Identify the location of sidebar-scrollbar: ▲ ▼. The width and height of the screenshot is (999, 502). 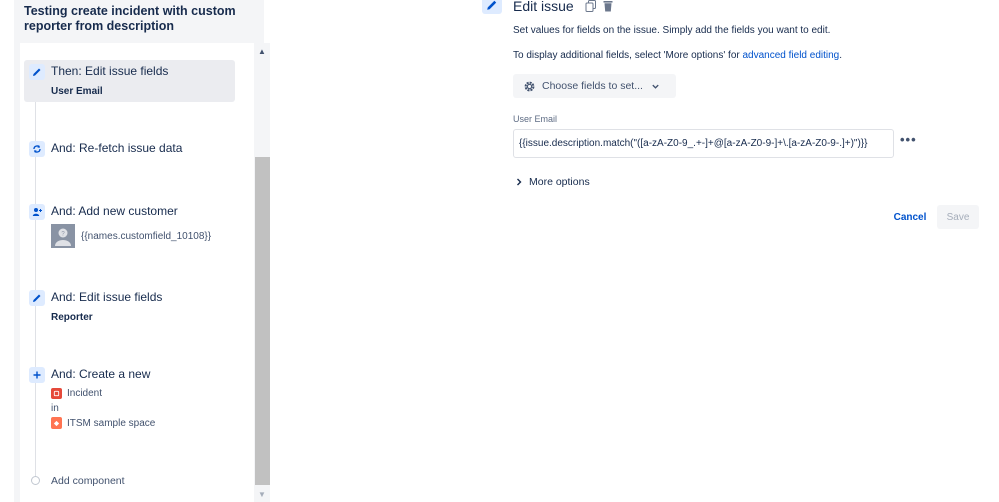
(262, 272).